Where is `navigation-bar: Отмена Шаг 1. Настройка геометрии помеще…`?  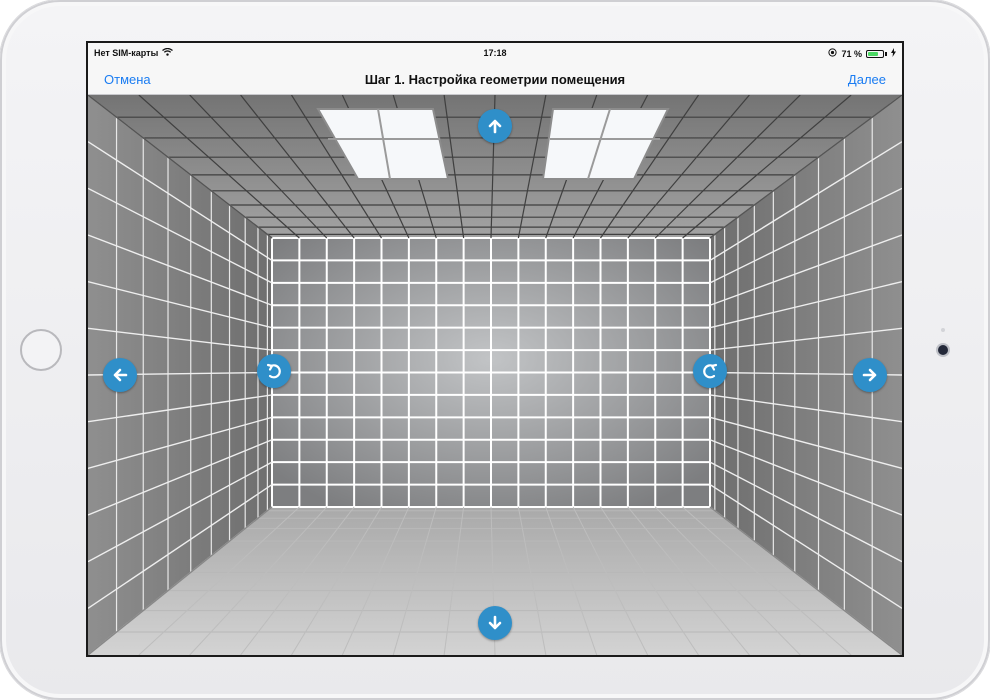
navigation-bar: Отмена Шаг 1. Настройка геометрии помеще… is located at coordinates (495, 79).